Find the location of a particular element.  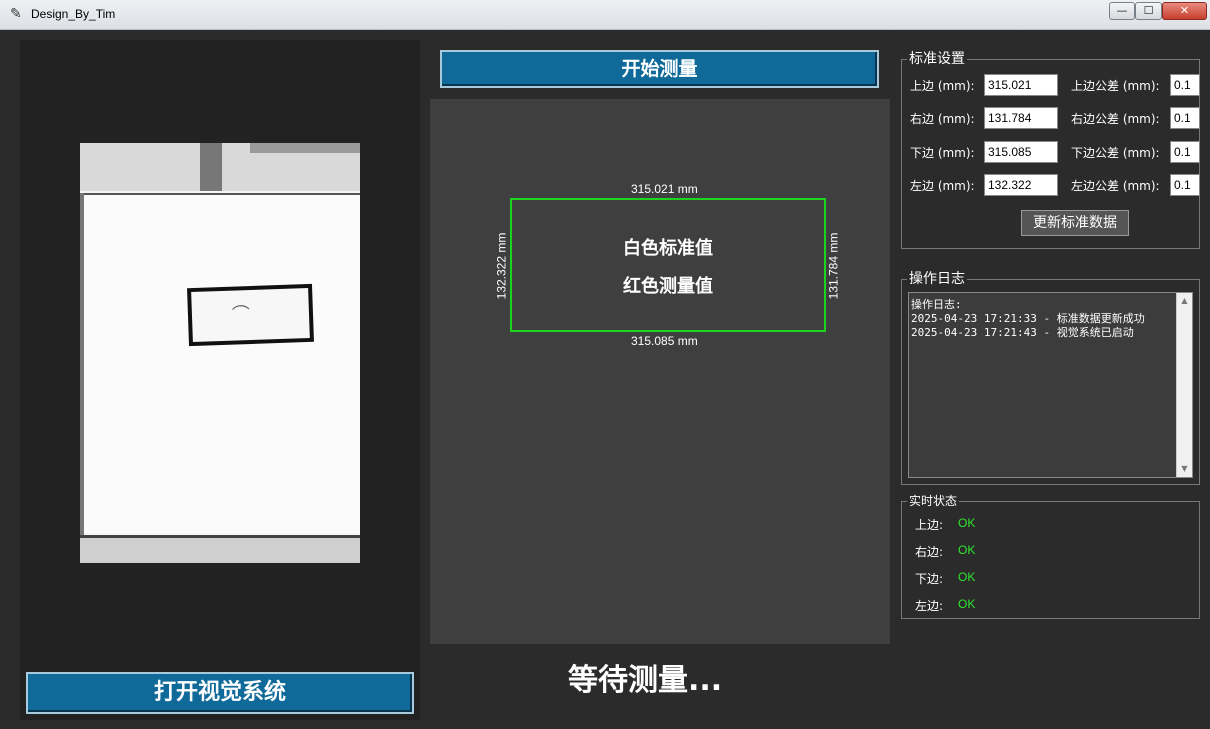

left-edge-input is located at coordinates (1021, 185).